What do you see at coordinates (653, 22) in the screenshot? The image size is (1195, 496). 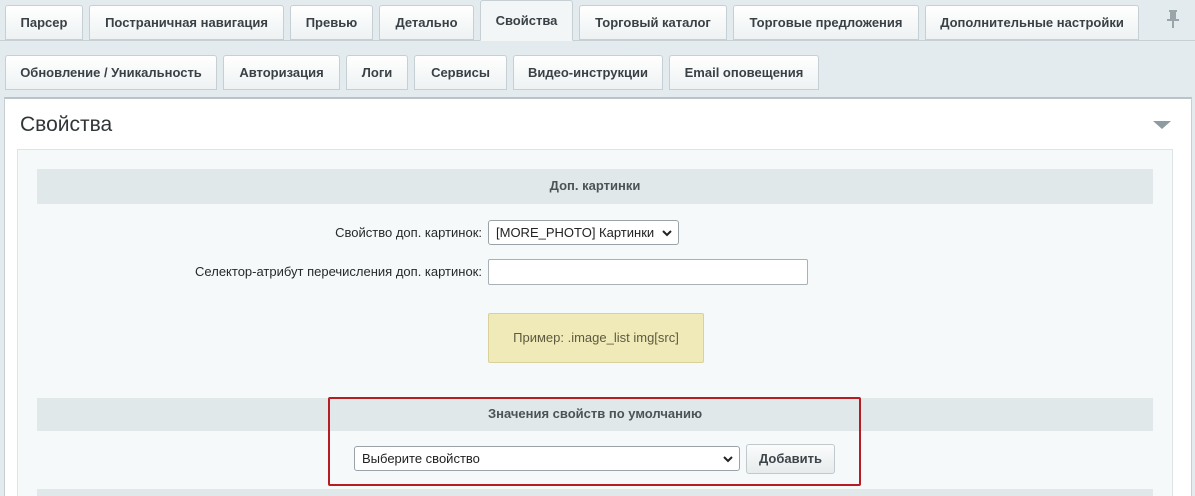 I see `tab-trade-catalog: Торговый каталог` at bounding box center [653, 22].